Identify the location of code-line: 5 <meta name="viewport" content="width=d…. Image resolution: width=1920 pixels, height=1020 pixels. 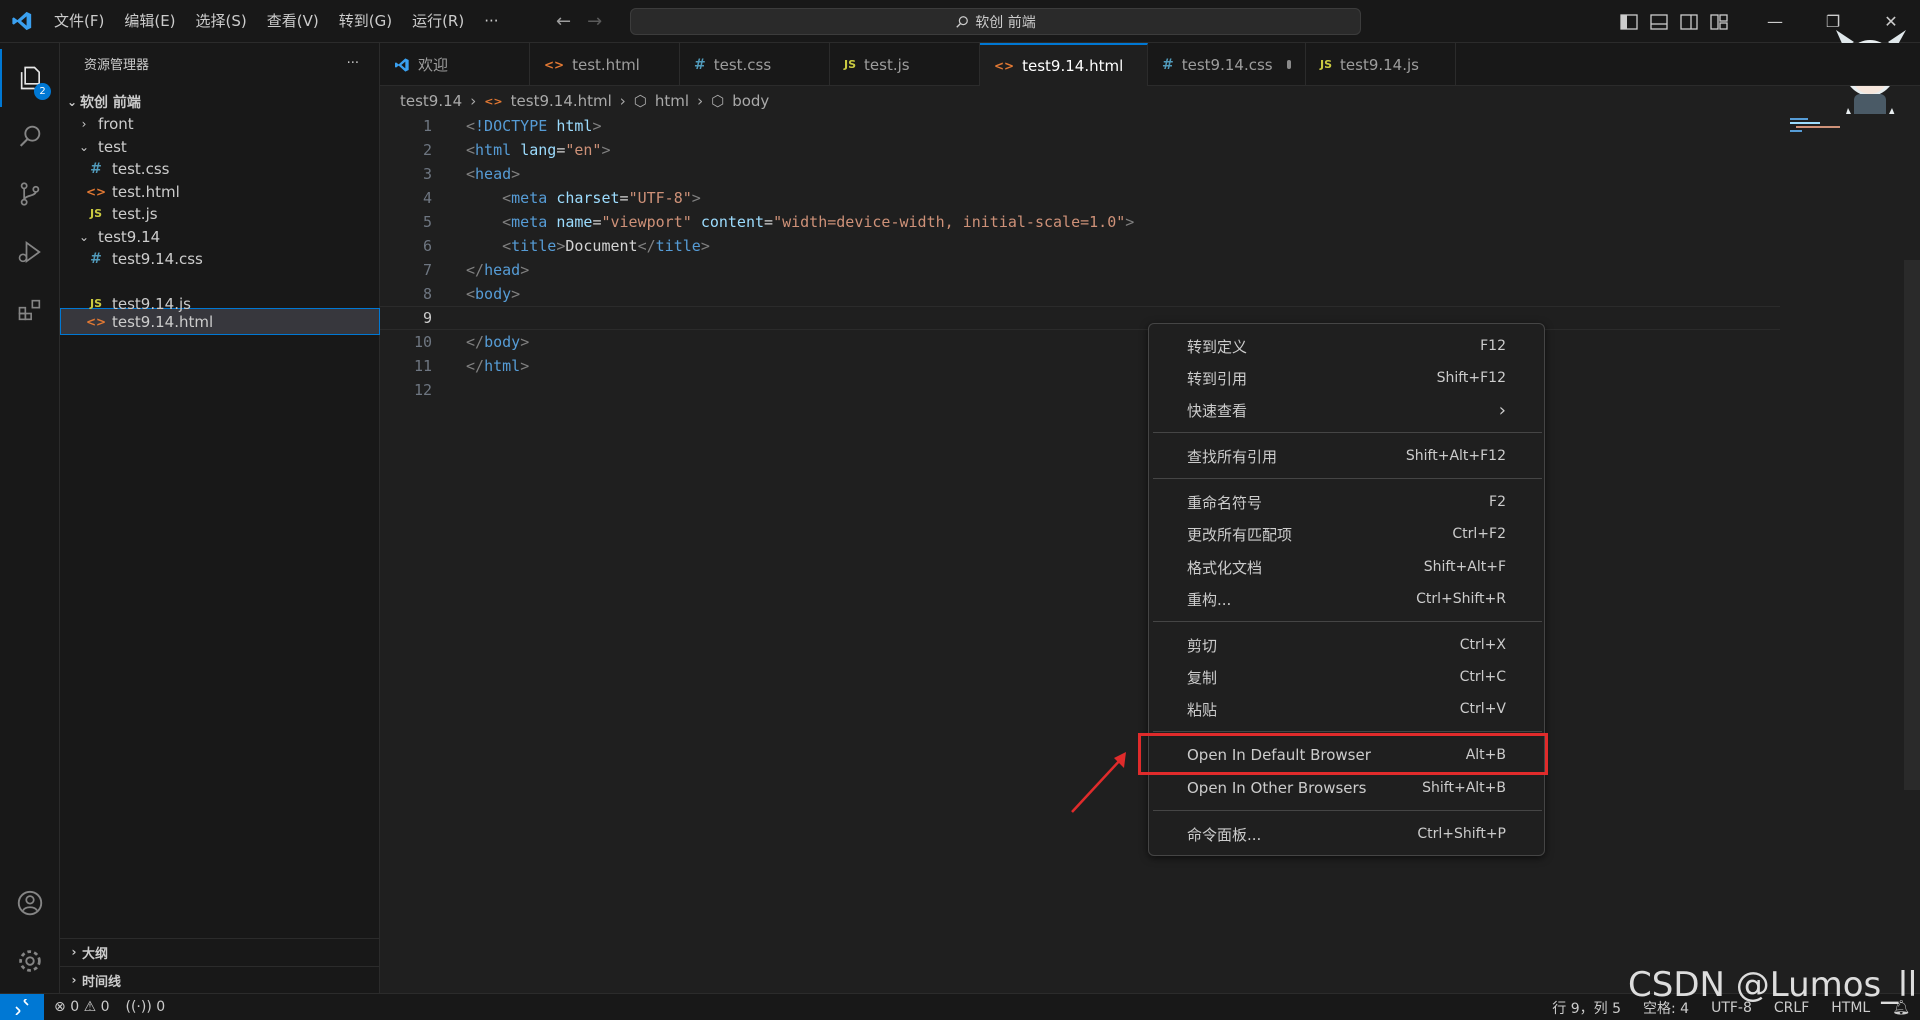
(1080, 222).